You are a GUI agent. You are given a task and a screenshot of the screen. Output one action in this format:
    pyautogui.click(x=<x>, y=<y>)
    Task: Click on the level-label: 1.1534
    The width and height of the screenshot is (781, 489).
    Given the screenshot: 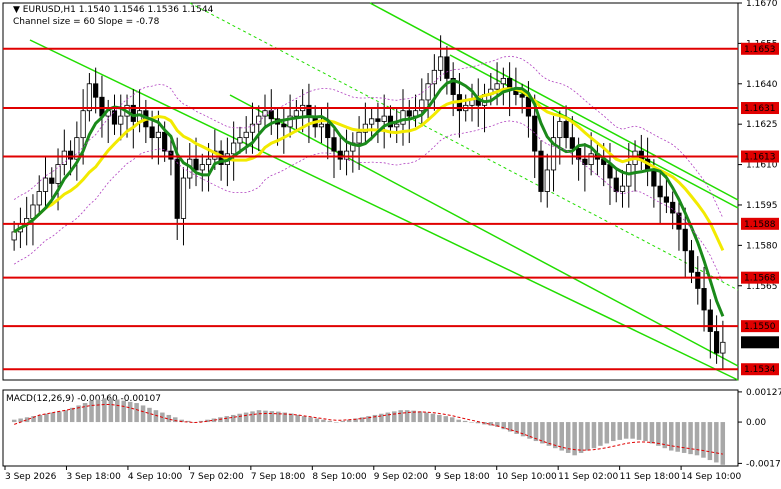 What is the action you would take?
    pyautogui.click(x=760, y=370)
    